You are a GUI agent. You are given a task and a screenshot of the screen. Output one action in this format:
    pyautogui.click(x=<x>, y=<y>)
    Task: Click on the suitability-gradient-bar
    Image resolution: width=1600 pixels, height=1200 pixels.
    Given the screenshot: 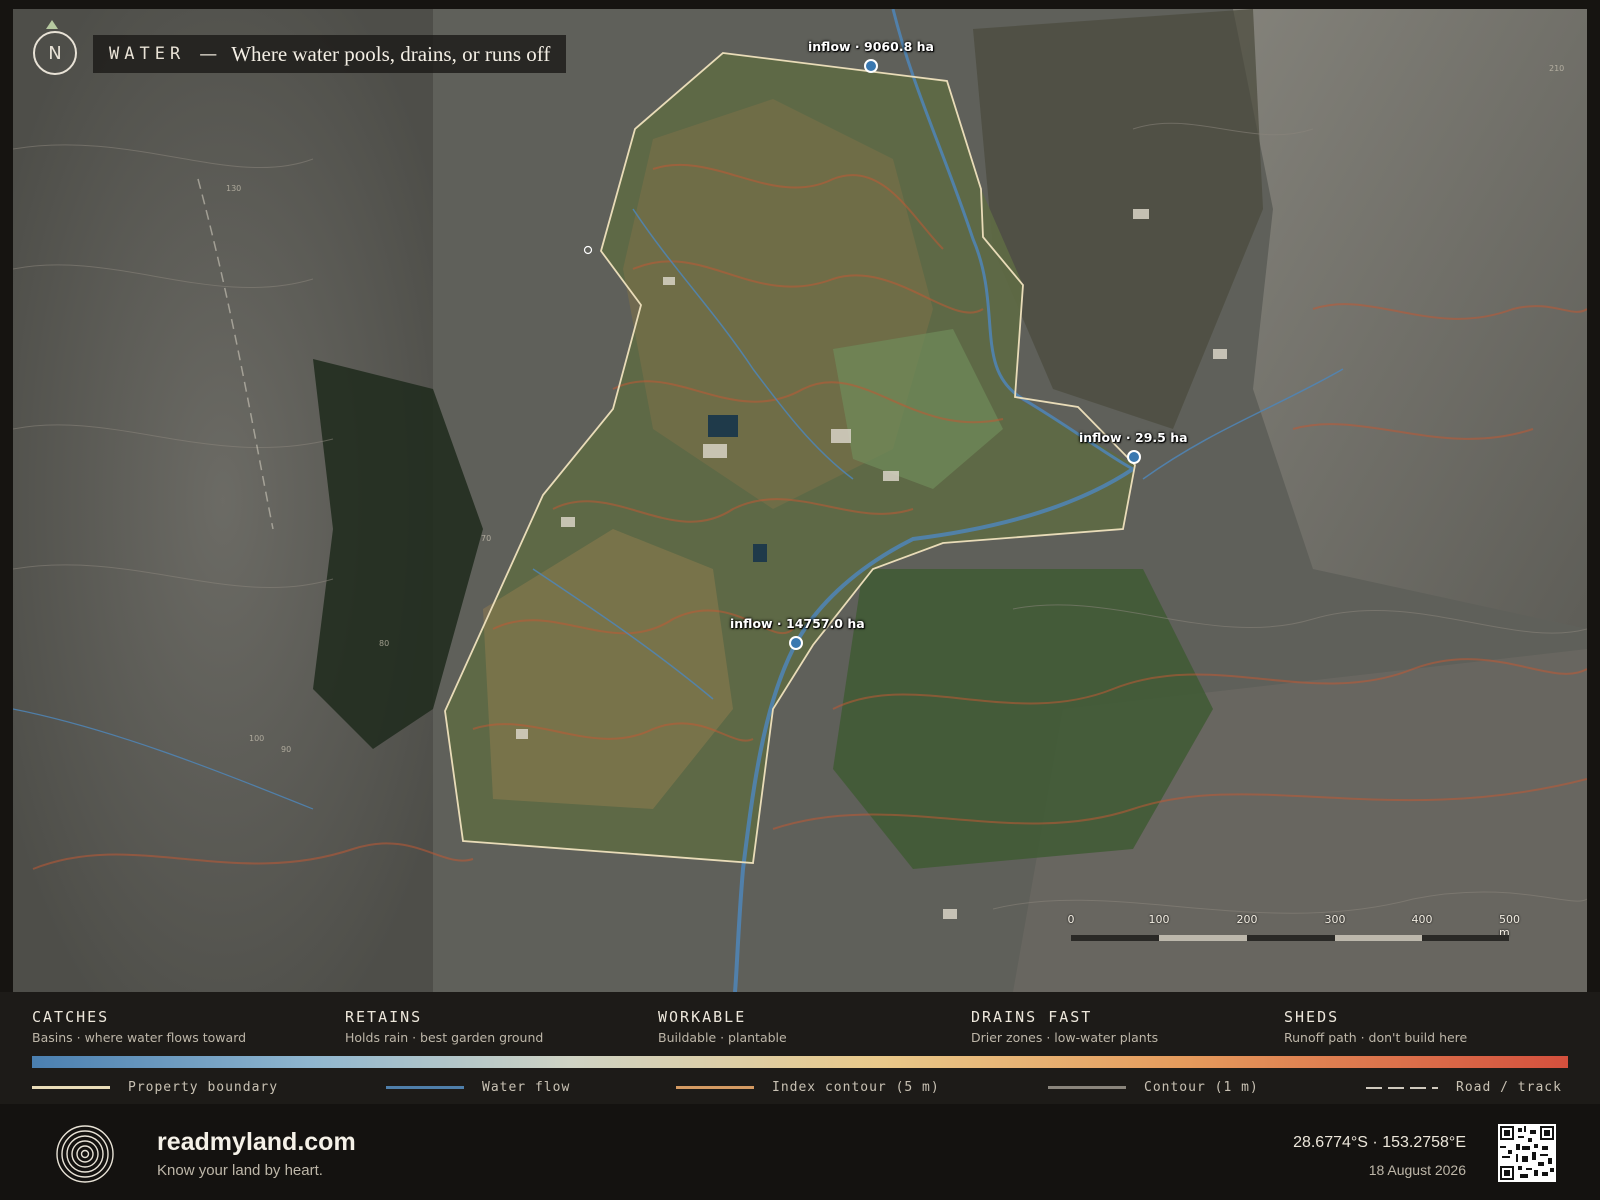 What is the action you would take?
    pyautogui.click(x=800, y=1062)
    